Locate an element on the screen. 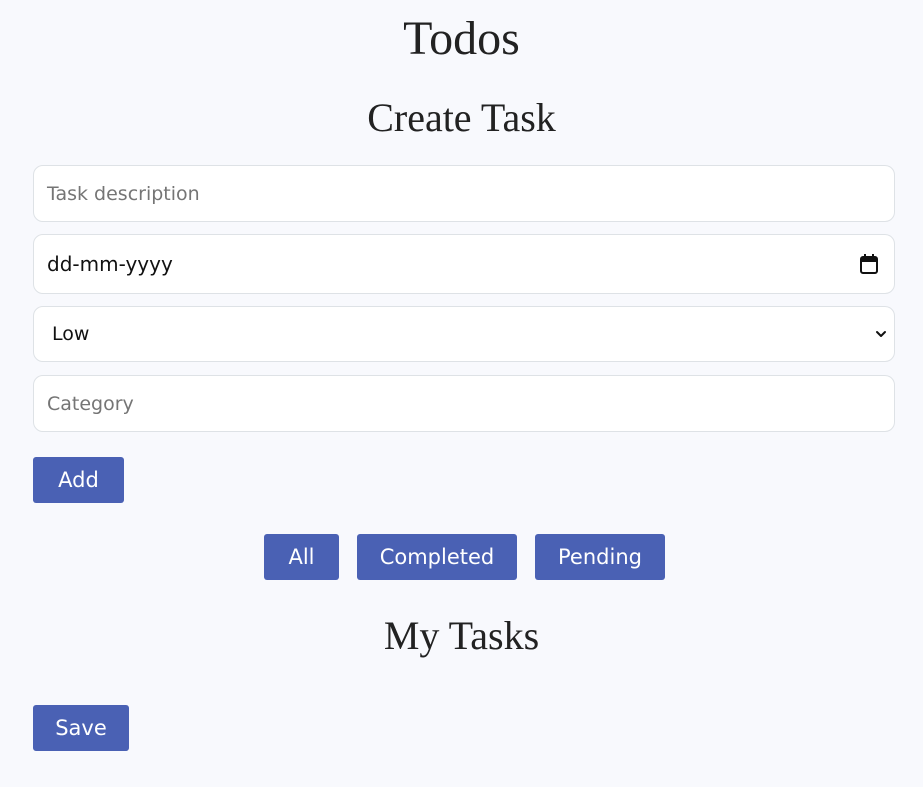  calendar-icon is located at coordinates (869, 264).